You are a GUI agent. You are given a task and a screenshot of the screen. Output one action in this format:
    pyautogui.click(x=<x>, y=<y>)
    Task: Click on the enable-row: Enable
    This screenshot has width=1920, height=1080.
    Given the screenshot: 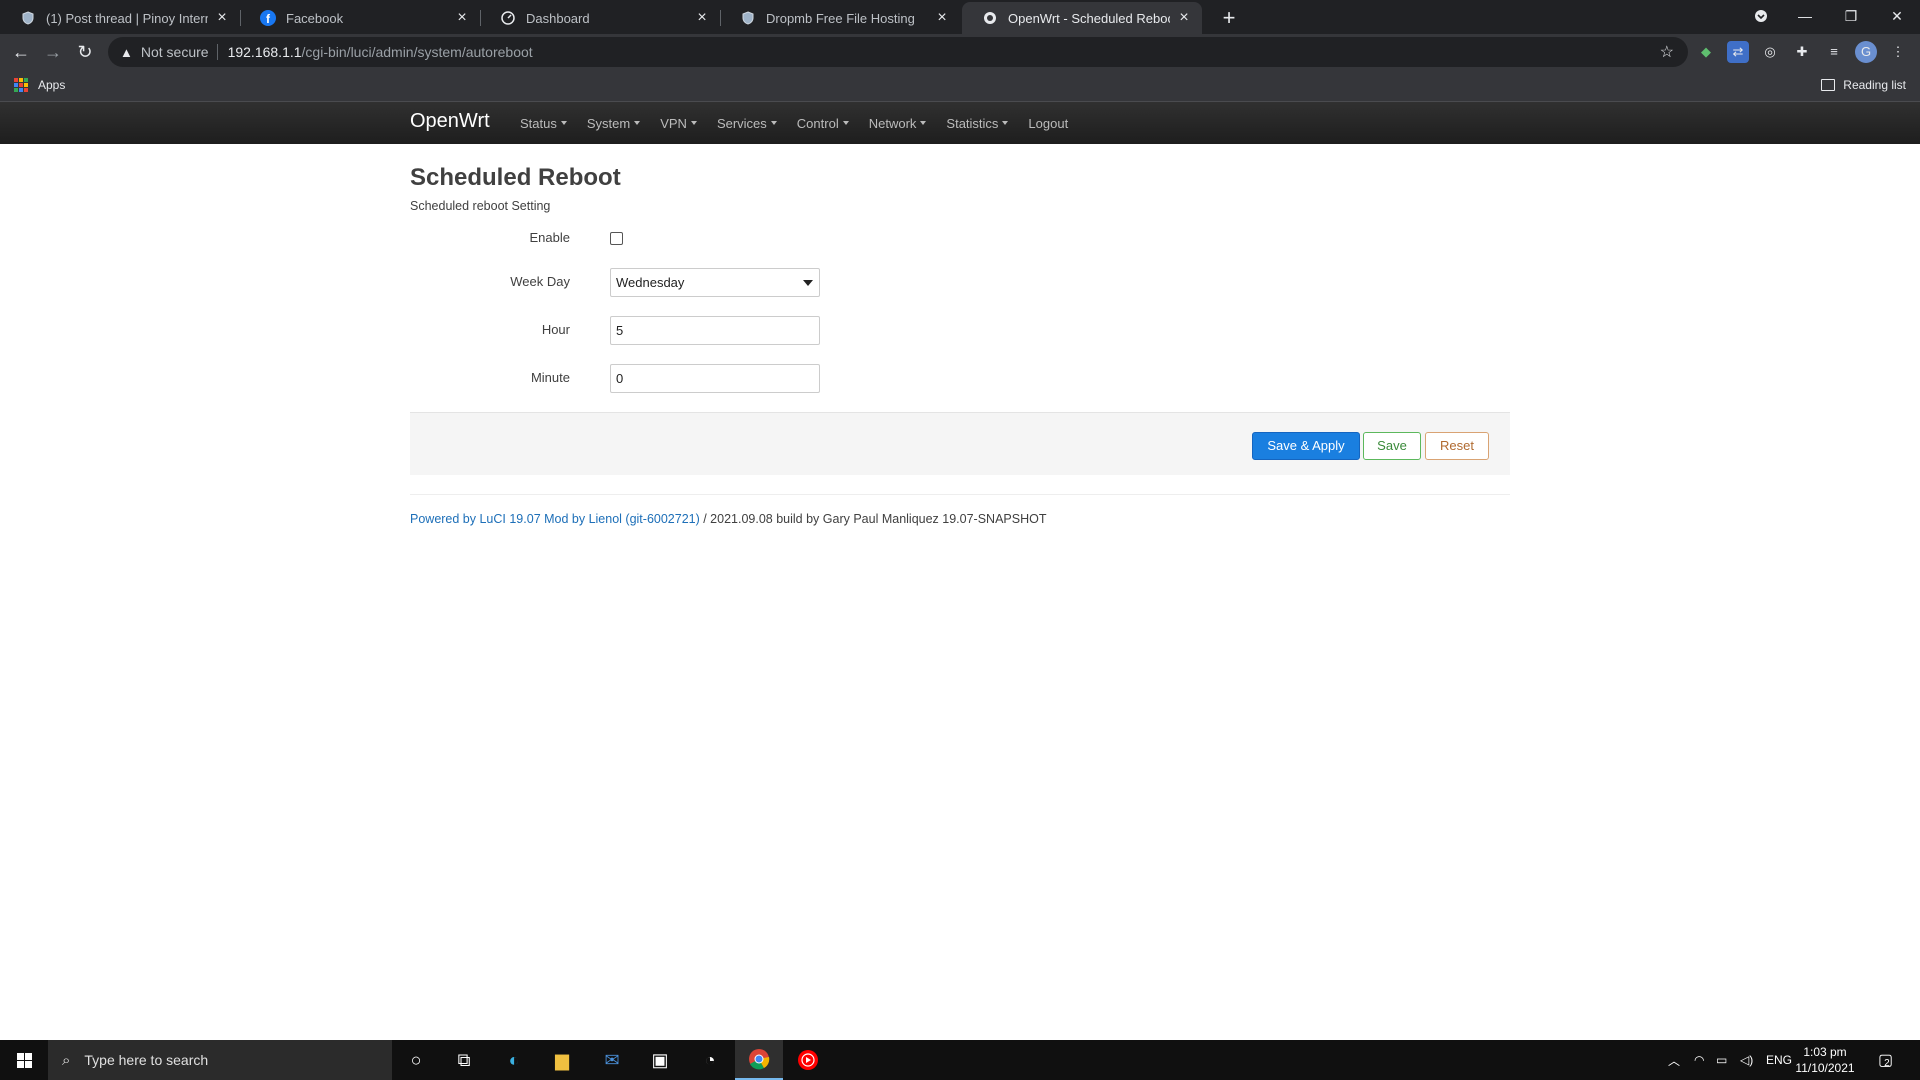 What is the action you would take?
    pyautogui.click(x=960, y=238)
    